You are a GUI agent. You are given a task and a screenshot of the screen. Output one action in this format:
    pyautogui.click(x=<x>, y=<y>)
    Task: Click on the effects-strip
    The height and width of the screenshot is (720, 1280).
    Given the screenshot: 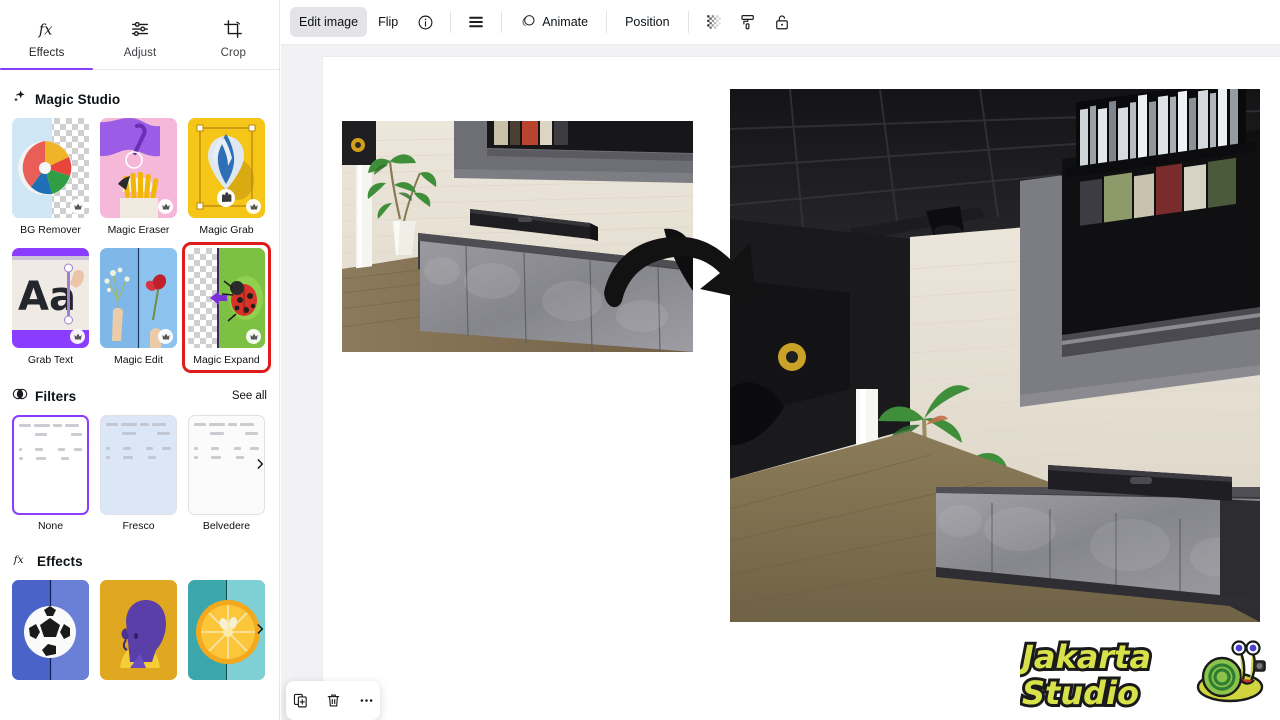 What is the action you would take?
    pyautogui.click(x=139, y=632)
    